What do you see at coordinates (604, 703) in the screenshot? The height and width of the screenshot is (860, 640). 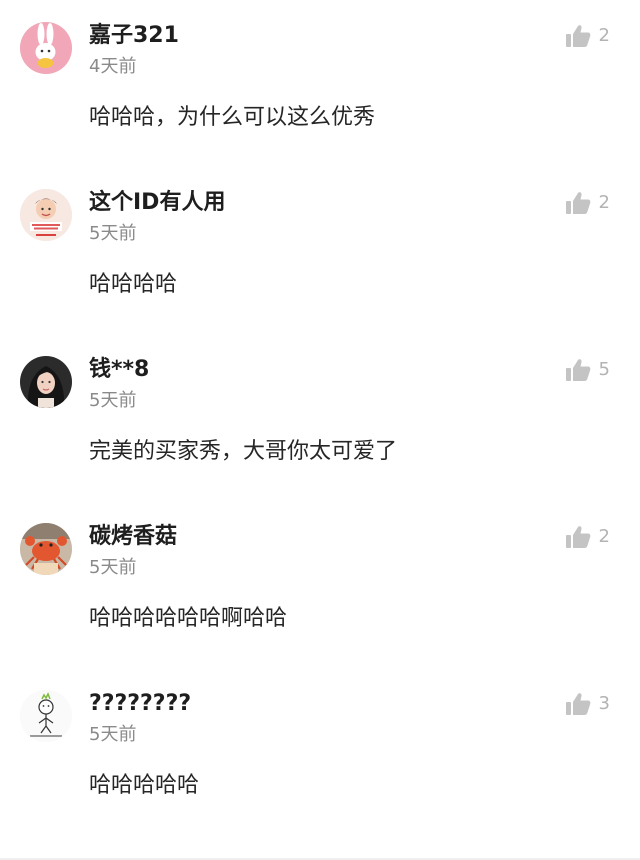 I see `like-count: 3` at bounding box center [604, 703].